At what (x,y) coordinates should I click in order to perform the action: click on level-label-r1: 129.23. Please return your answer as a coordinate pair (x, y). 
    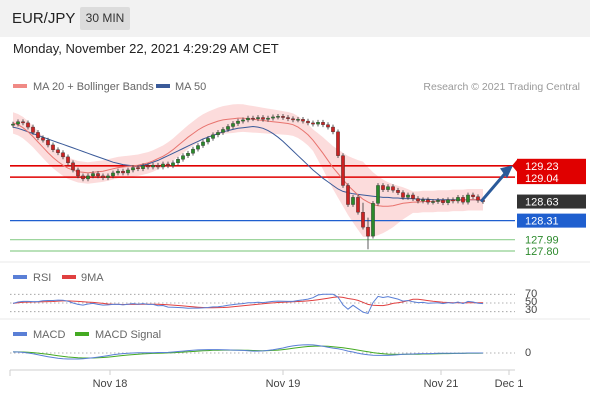
    Looking at the image, I should click on (542, 167).